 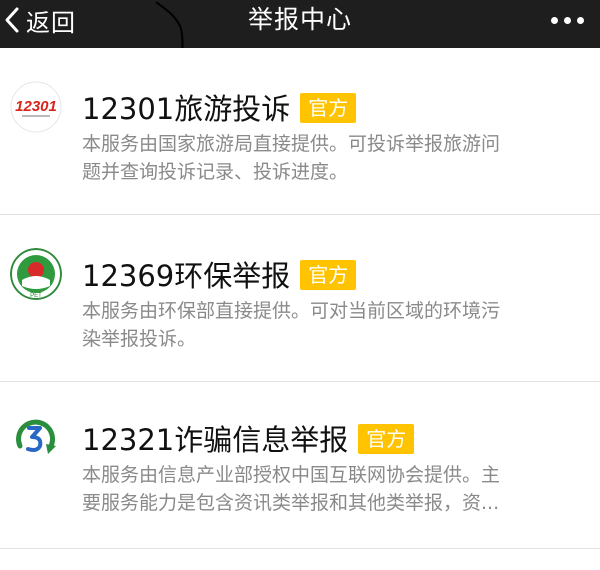 I want to click on item-title: 12301旅游投诉 官方, so click(x=219, y=107).